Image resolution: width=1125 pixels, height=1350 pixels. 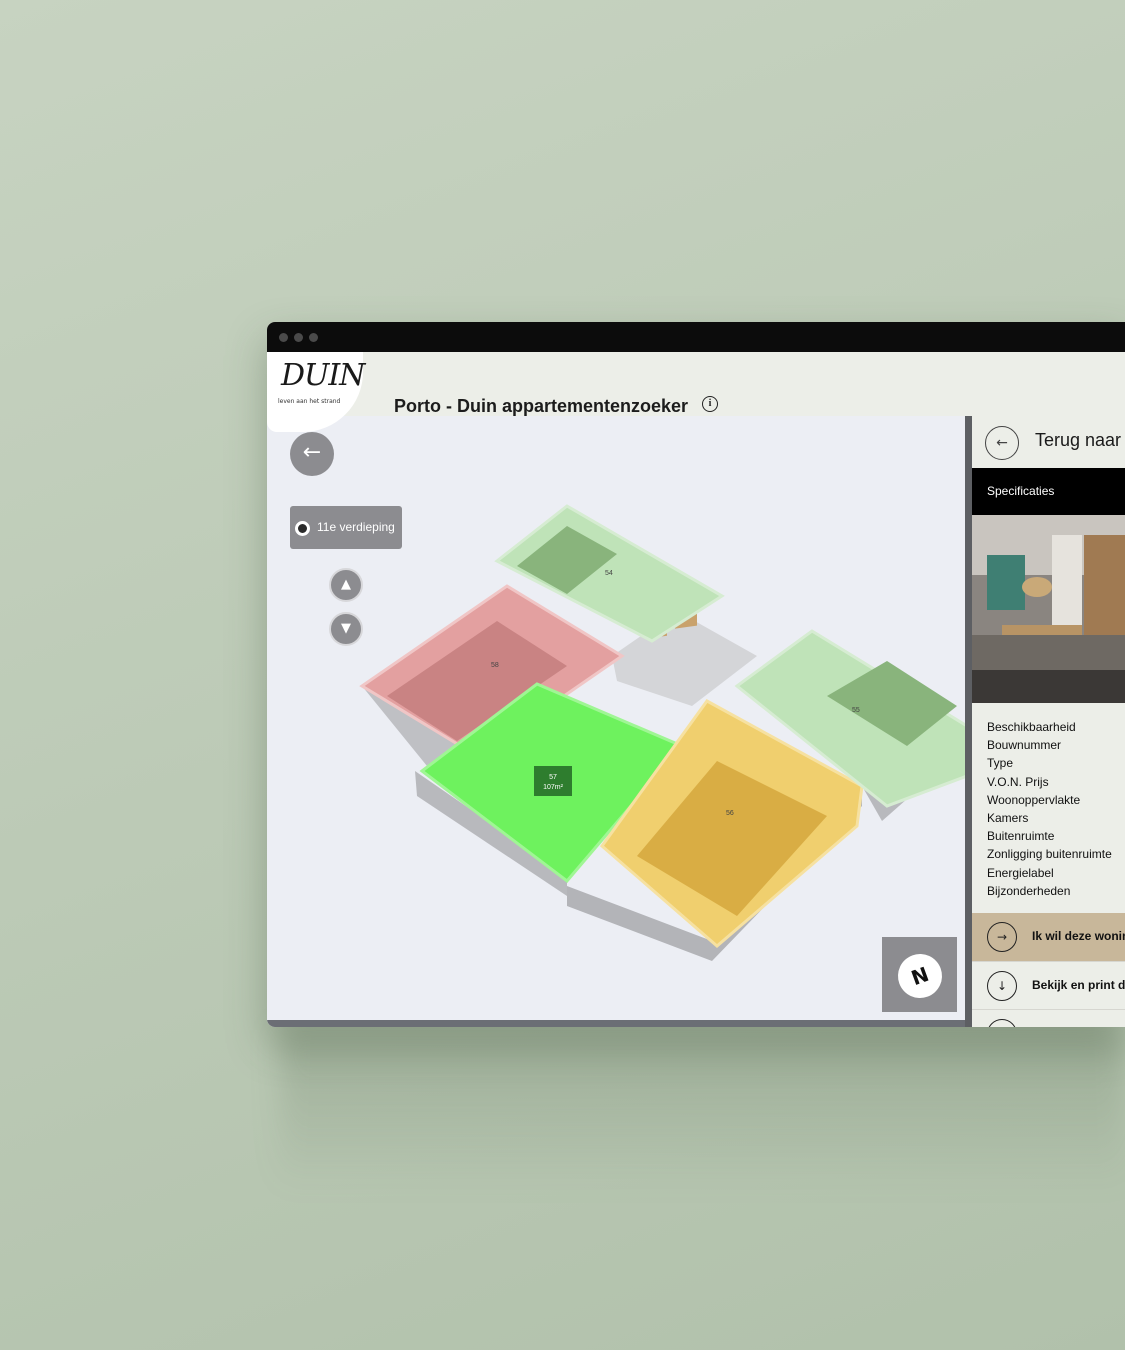 What do you see at coordinates (553, 787) in the screenshot?
I see `selected-unit-area: 107m²` at bounding box center [553, 787].